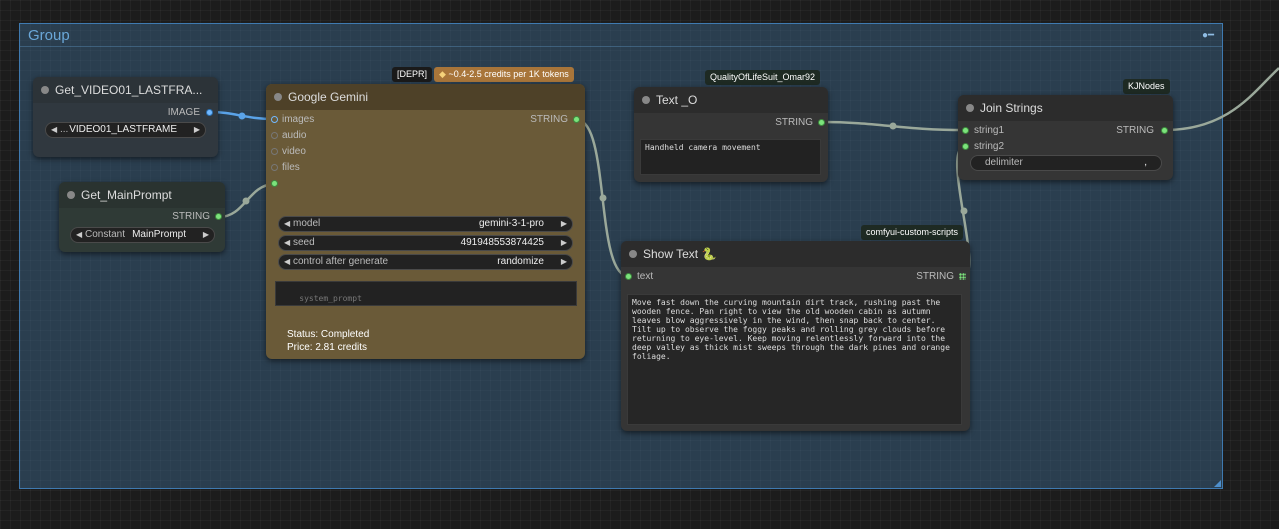 This screenshot has width=1279, height=529. What do you see at coordinates (671, 254) in the screenshot?
I see `node-title-text: Show Text` at bounding box center [671, 254].